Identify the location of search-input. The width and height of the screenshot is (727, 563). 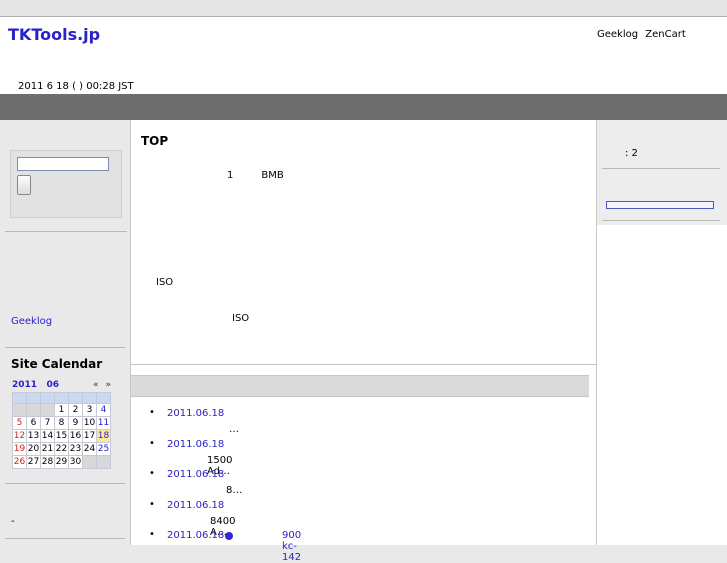
(63, 164).